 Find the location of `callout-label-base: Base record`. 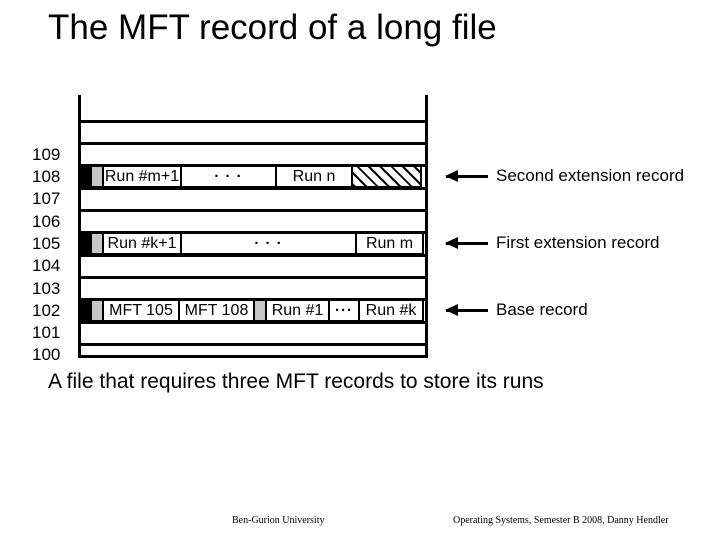

callout-label-base: Base record is located at coordinates (542, 309).